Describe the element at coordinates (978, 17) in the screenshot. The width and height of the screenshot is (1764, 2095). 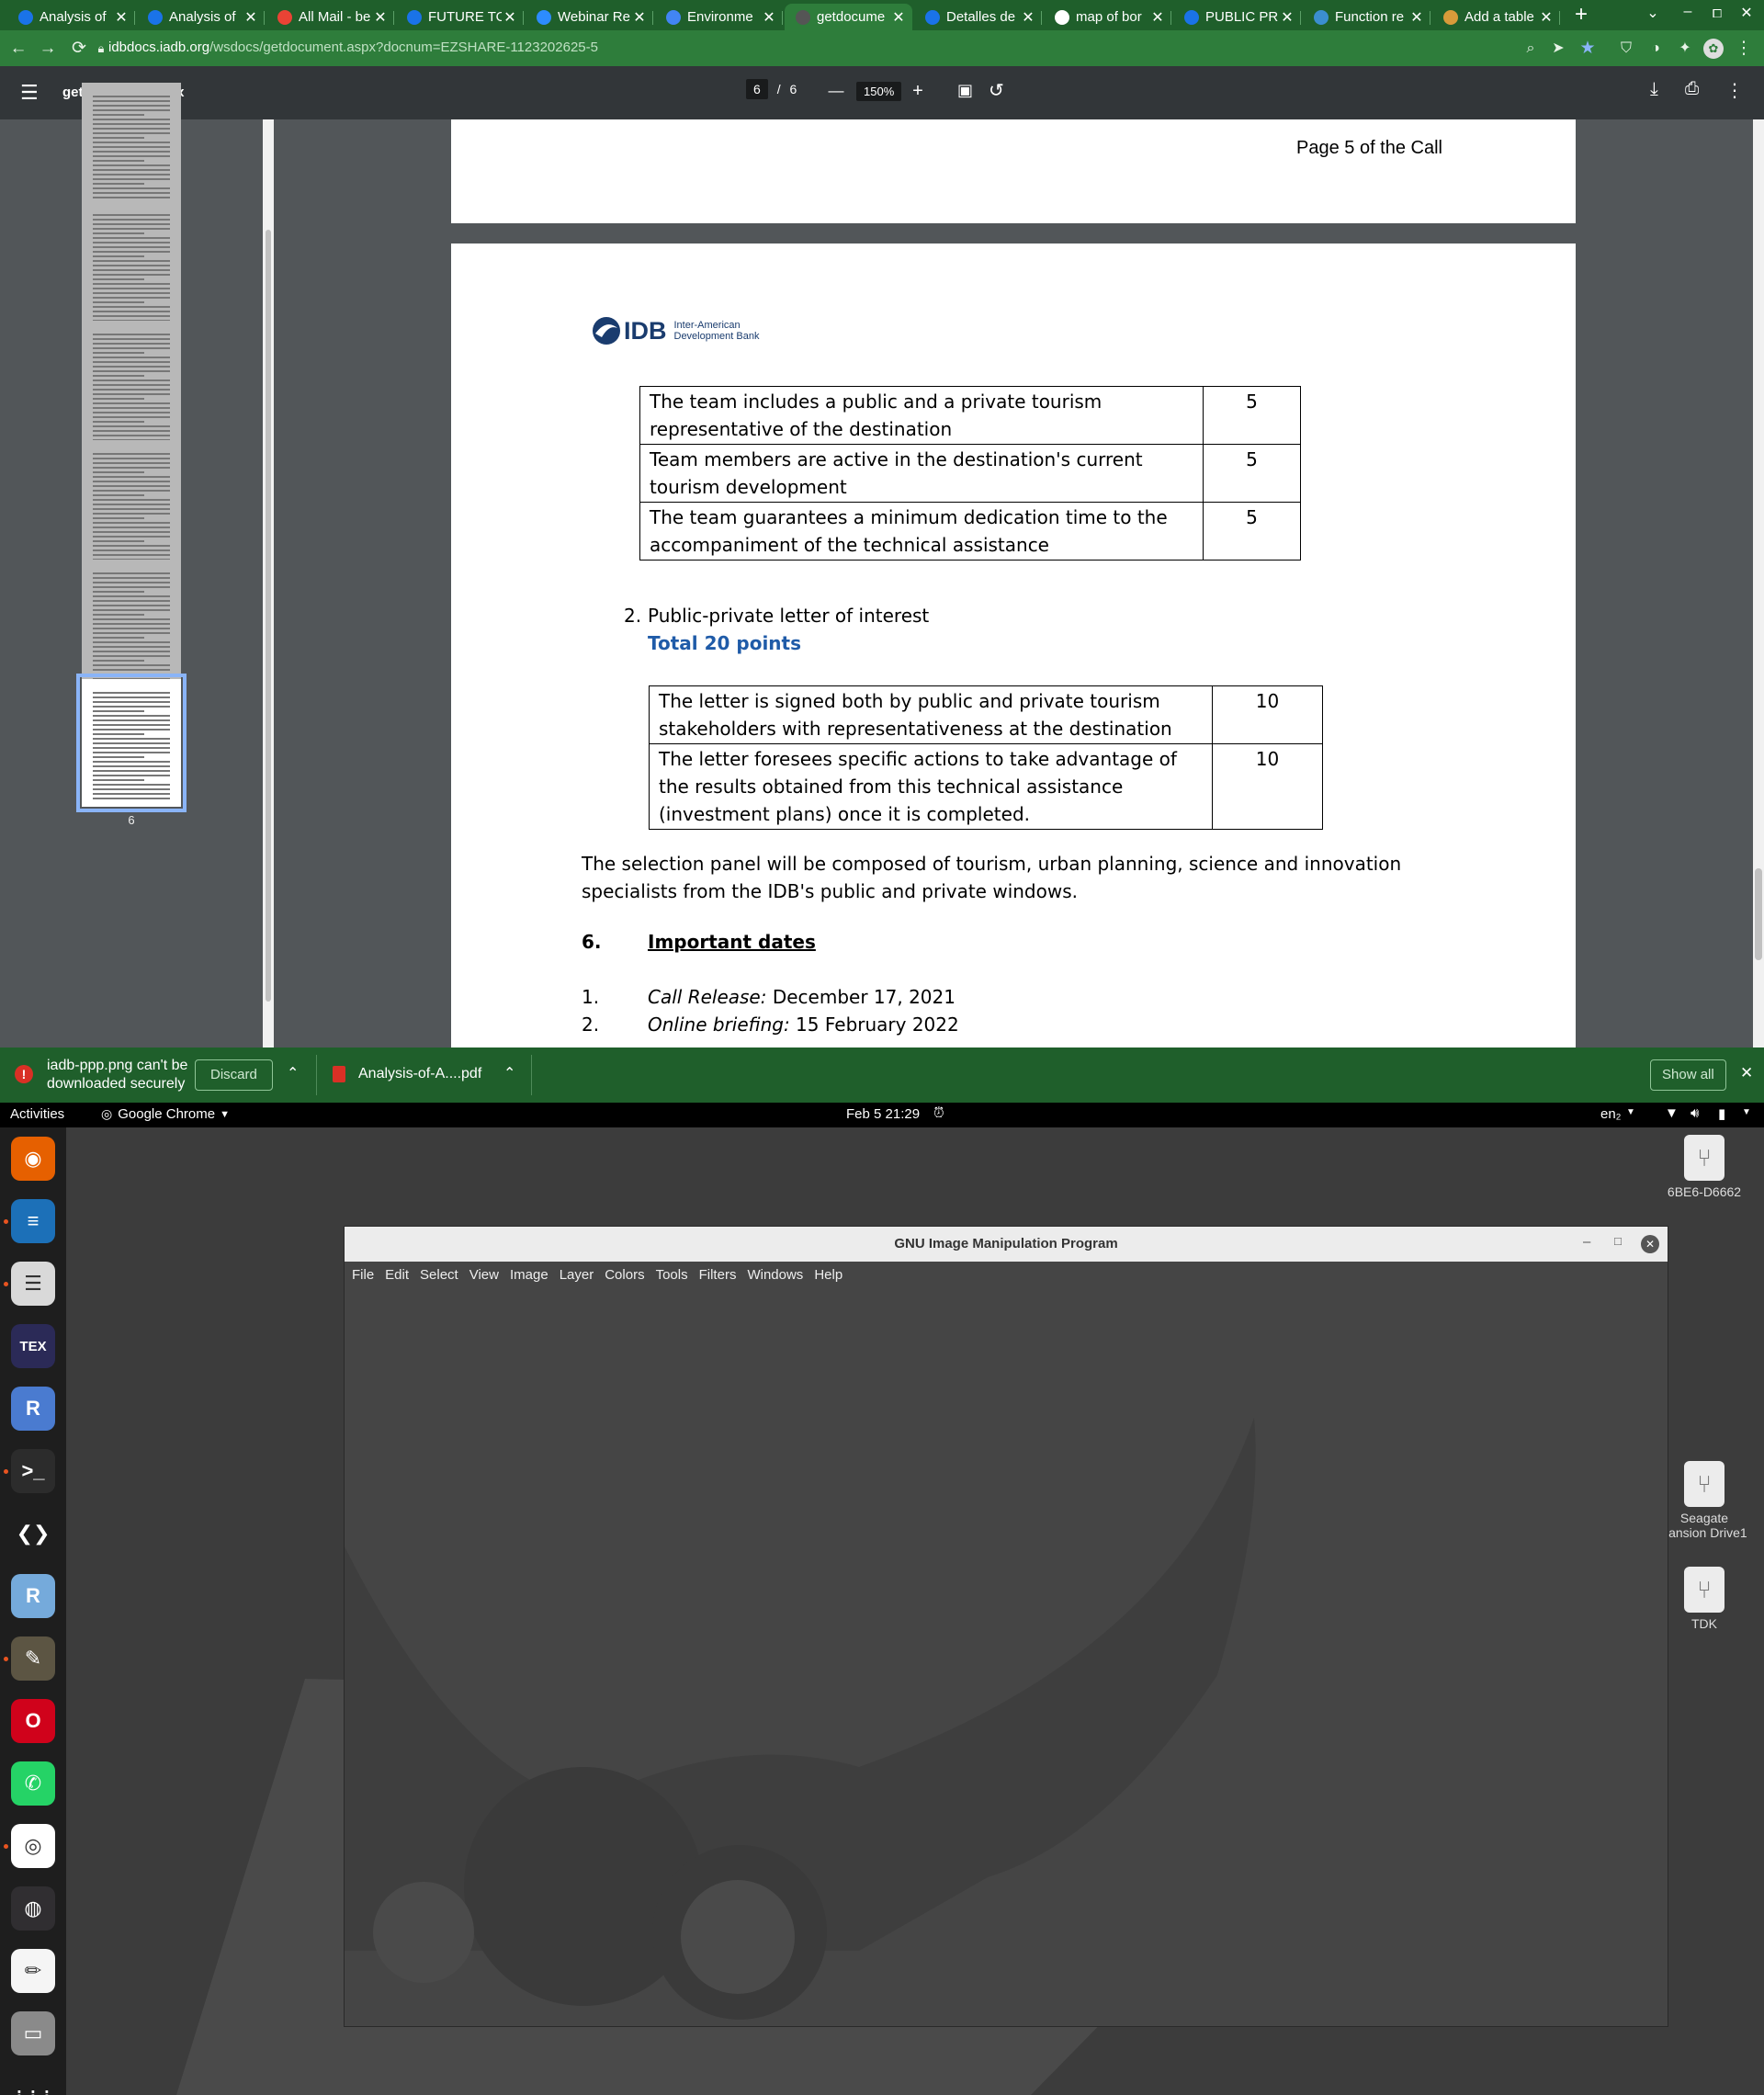
I see `tab-8: Detalles de ✕` at that location.